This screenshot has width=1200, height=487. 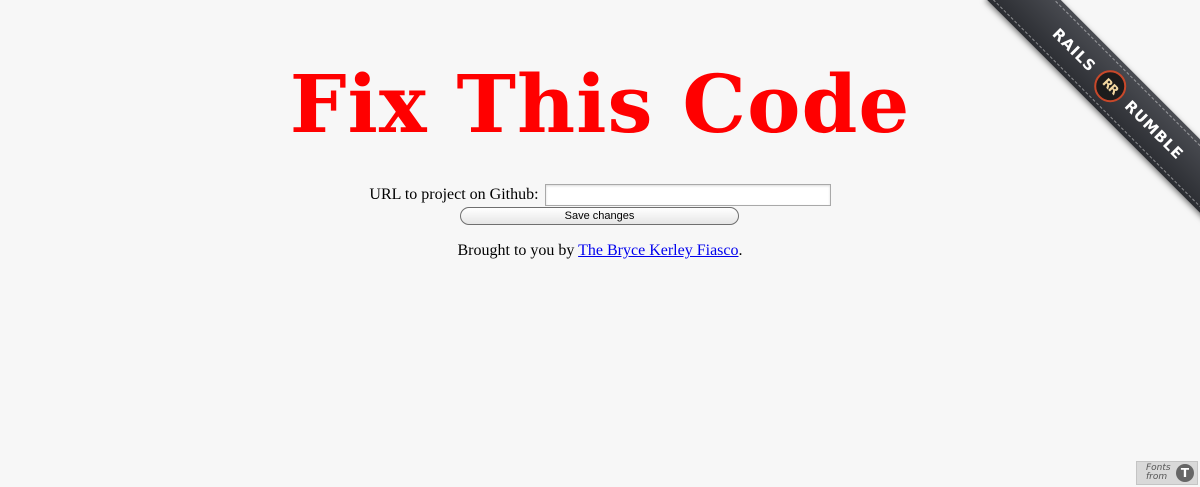 What do you see at coordinates (454, 194) in the screenshot?
I see `url-label: URL to project on Github:` at bounding box center [454, 194].